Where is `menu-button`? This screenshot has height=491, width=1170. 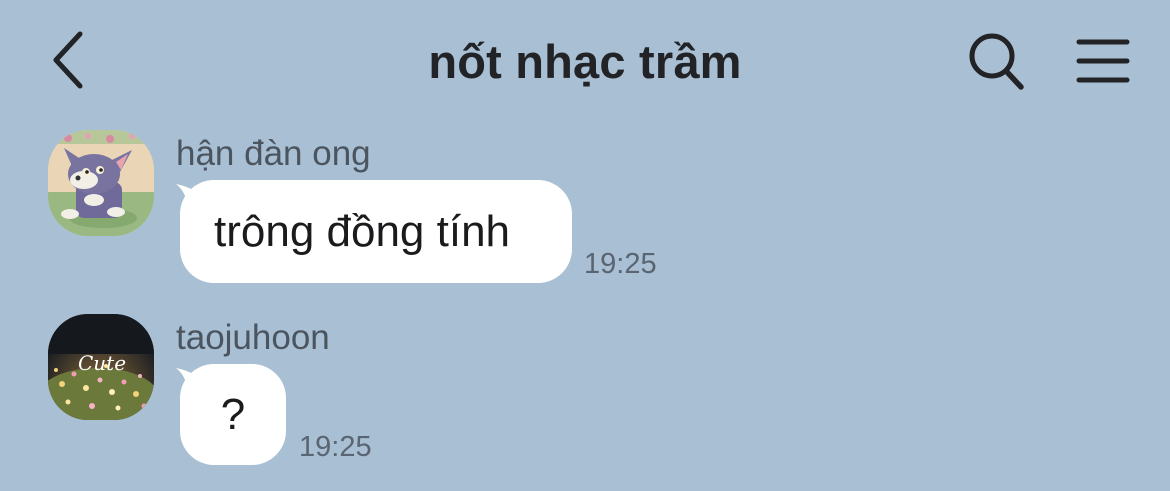 menu-button is located at coordinates (1103, 61).